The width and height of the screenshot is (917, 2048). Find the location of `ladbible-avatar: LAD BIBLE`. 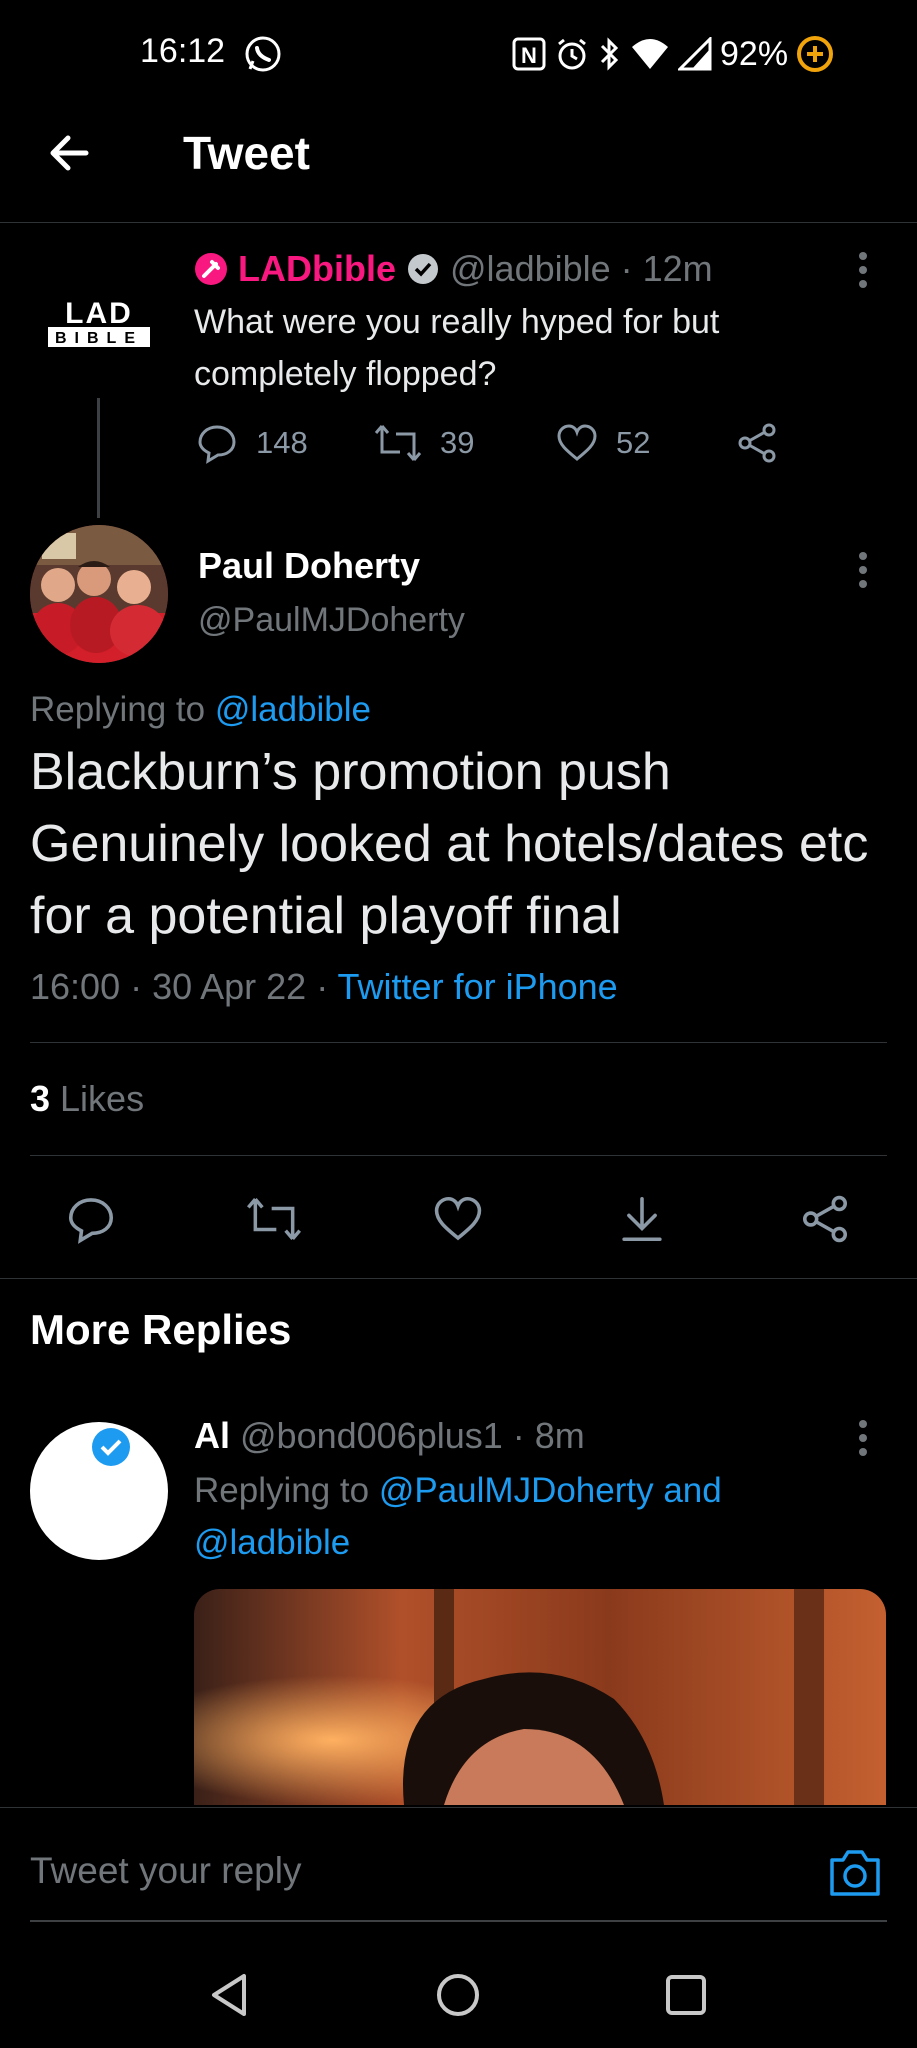

ladbible-avatar: LAD BIBLE is located at coordinates (99, 323).